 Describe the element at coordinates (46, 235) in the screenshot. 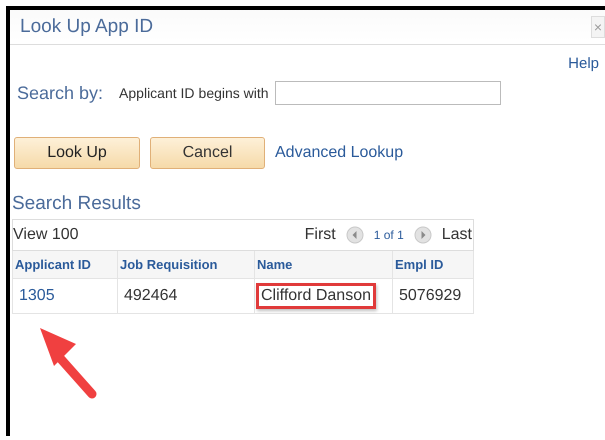

I see `view-all-link: View 100` at that location.